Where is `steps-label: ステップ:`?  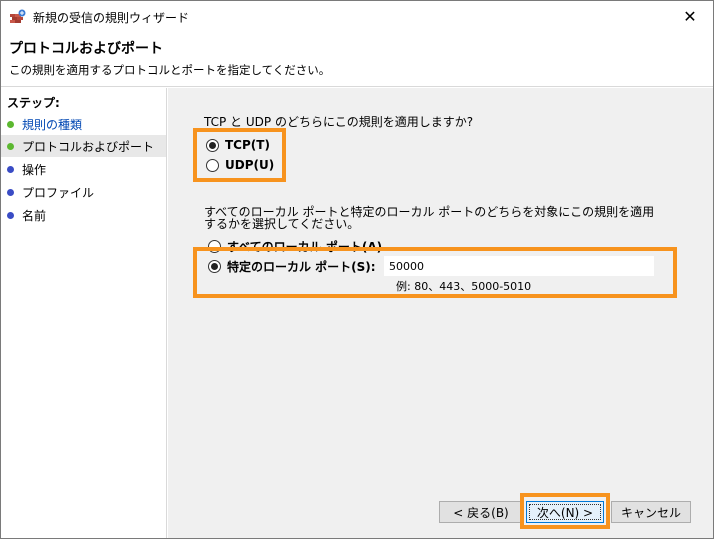
steps-label: ステップ: is located at coordinates (33, 103).